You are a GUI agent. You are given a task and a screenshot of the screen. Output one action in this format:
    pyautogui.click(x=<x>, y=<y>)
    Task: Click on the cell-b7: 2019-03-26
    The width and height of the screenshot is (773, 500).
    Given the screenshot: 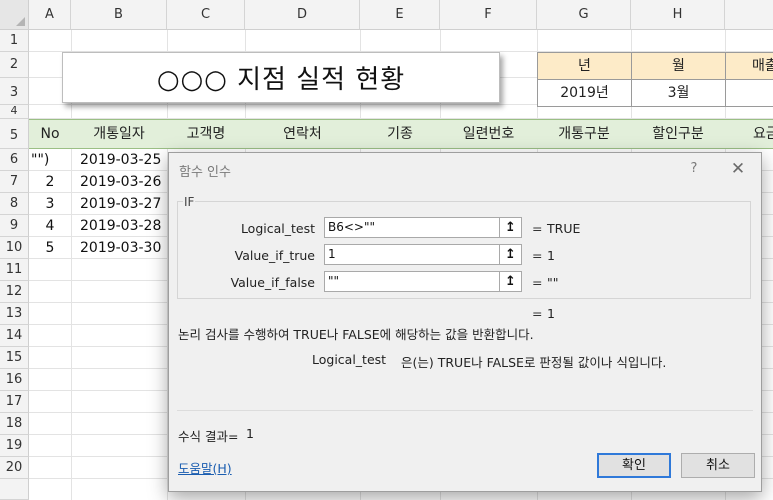 What is the action you would take?
    pyautogui.click(x=123, y=182)
    